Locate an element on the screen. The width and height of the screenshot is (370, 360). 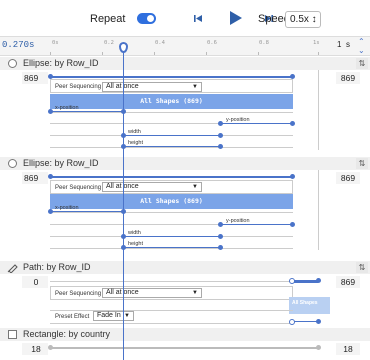
zoom-value: 1 is located at coordinates (339, 44).